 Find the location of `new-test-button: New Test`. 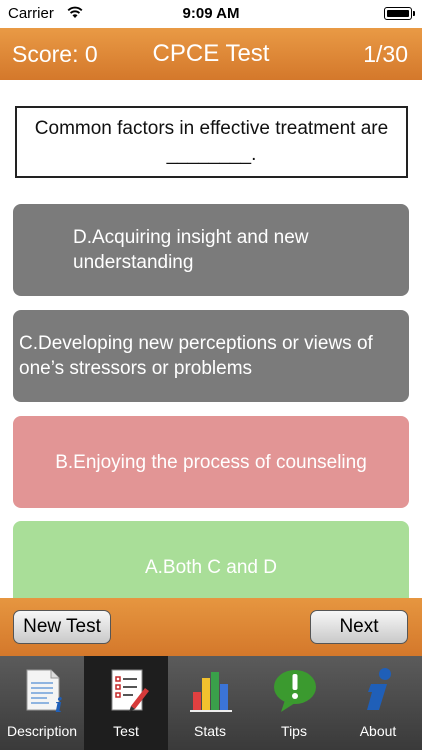

new-test-button: New Test is located at coordinates (62, 627).